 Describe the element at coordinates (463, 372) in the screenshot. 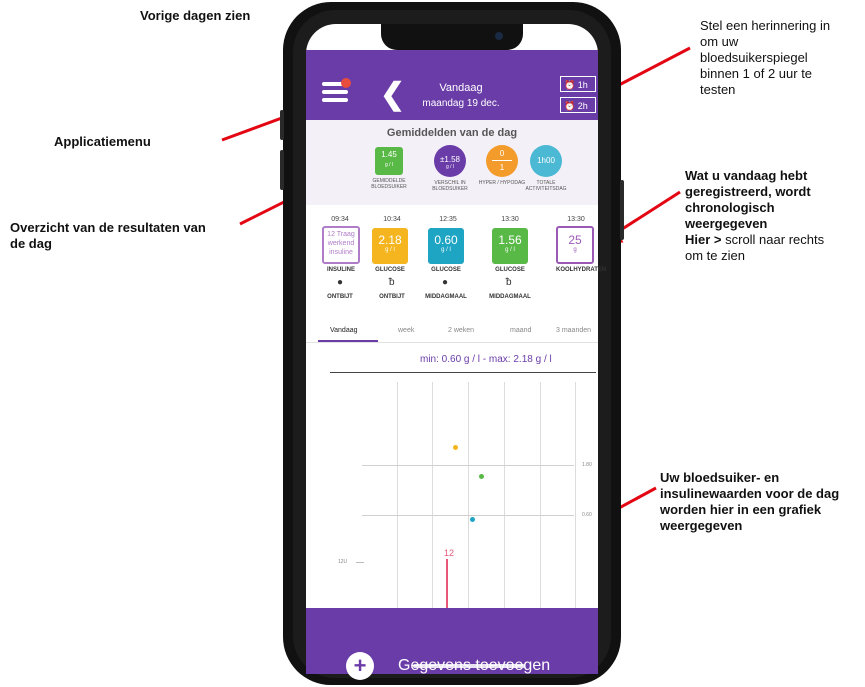

I see `range-underline` at that location.